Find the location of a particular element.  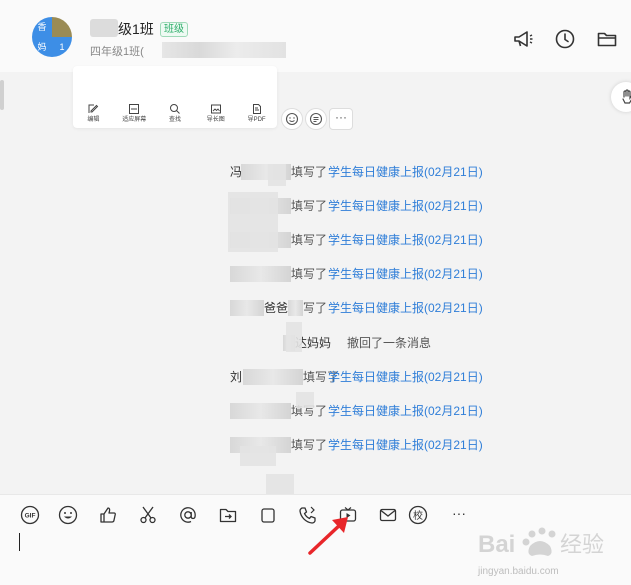

mail-icon is located at coordinates (388, 515).